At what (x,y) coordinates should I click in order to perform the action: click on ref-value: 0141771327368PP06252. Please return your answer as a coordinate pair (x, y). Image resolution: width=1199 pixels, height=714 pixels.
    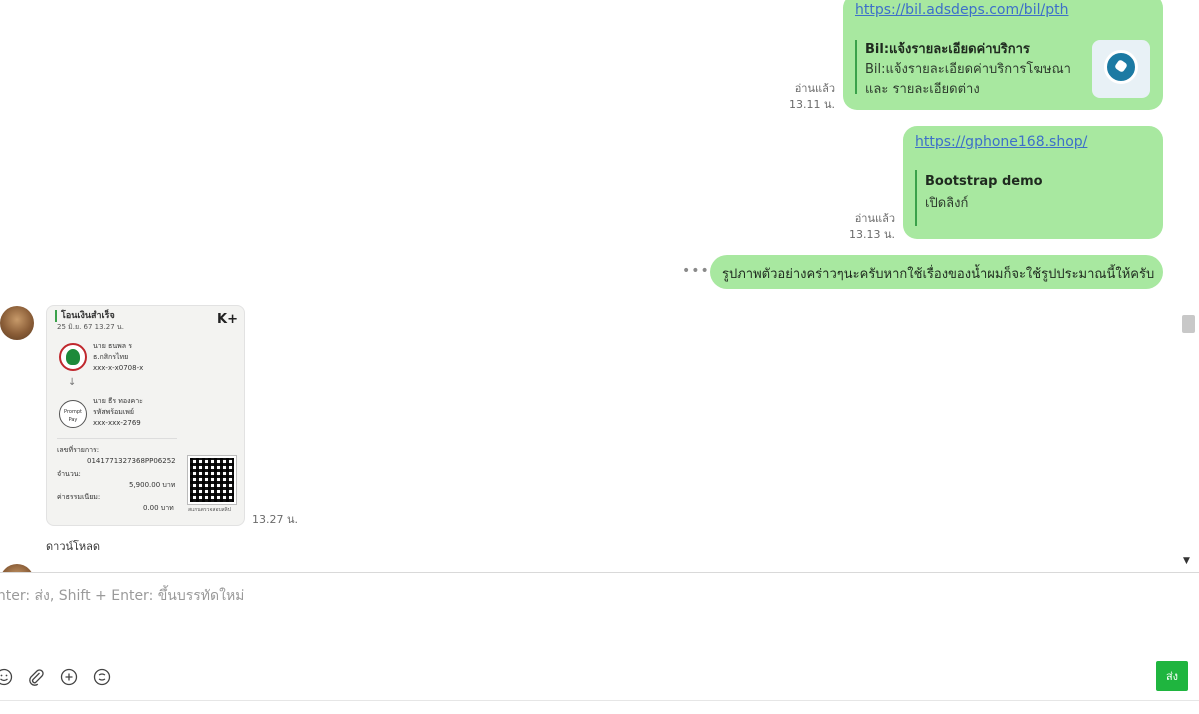
    Looking at the image, I should click on (131, 461).